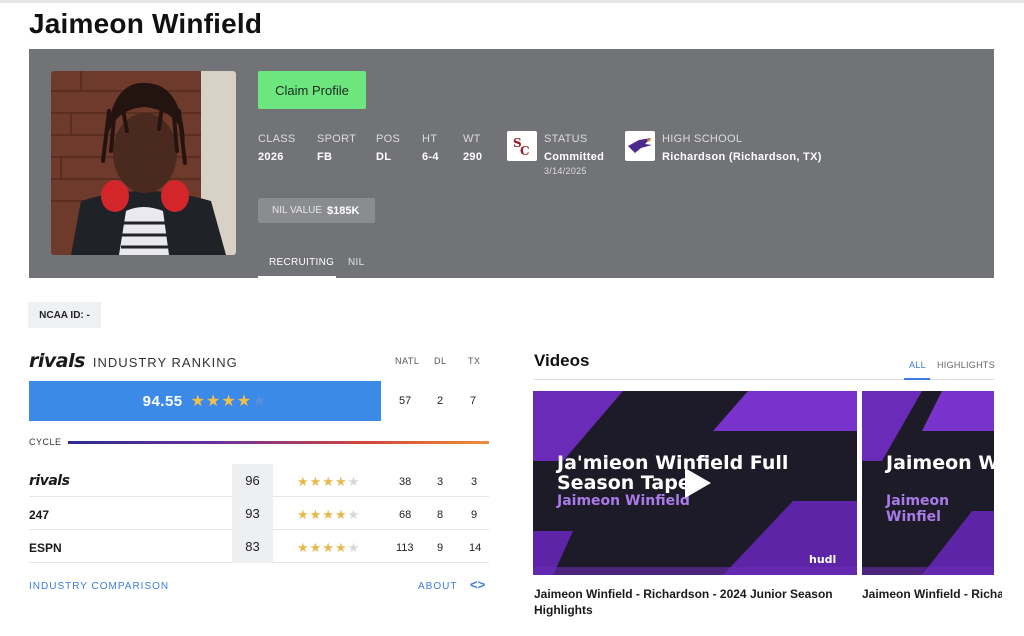 The width and height of the screenshot is (1024, 636). Describe the element at coordinates (562, 360) in the screenshot. I see `videos-heading: Videos` at that location.